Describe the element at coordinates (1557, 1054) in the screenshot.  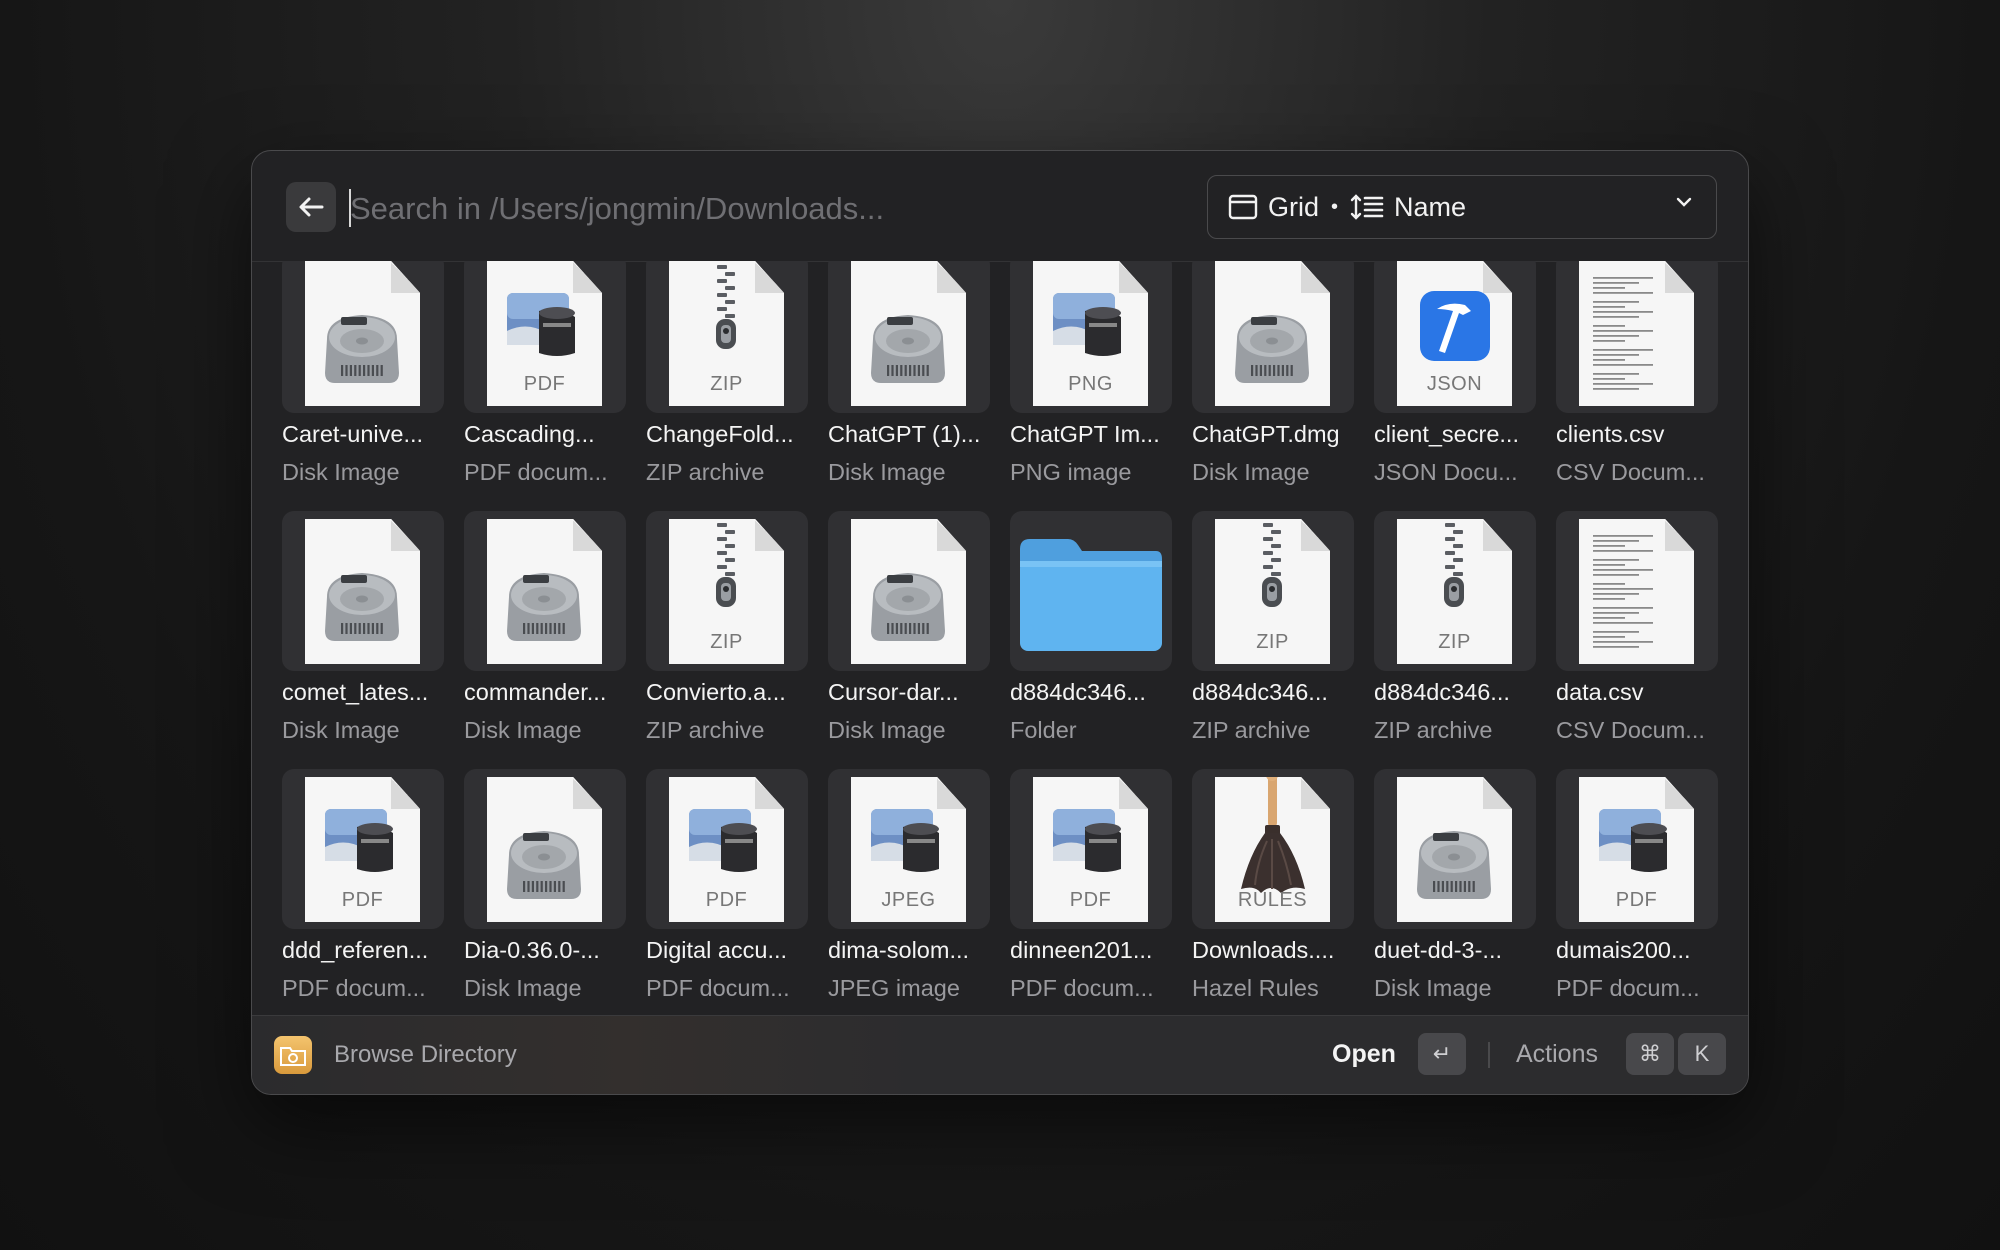
I see `actions-button: Actions` at that location.